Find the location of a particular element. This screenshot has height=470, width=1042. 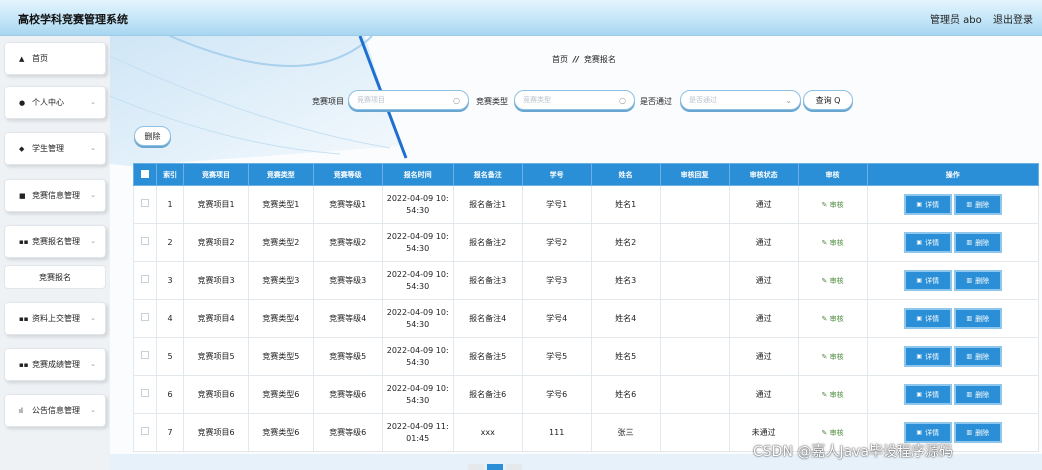

sidebar-item-scores: ▪▪ 竞赛成绩管理 ⌄ is located at coordinates (55, 364).